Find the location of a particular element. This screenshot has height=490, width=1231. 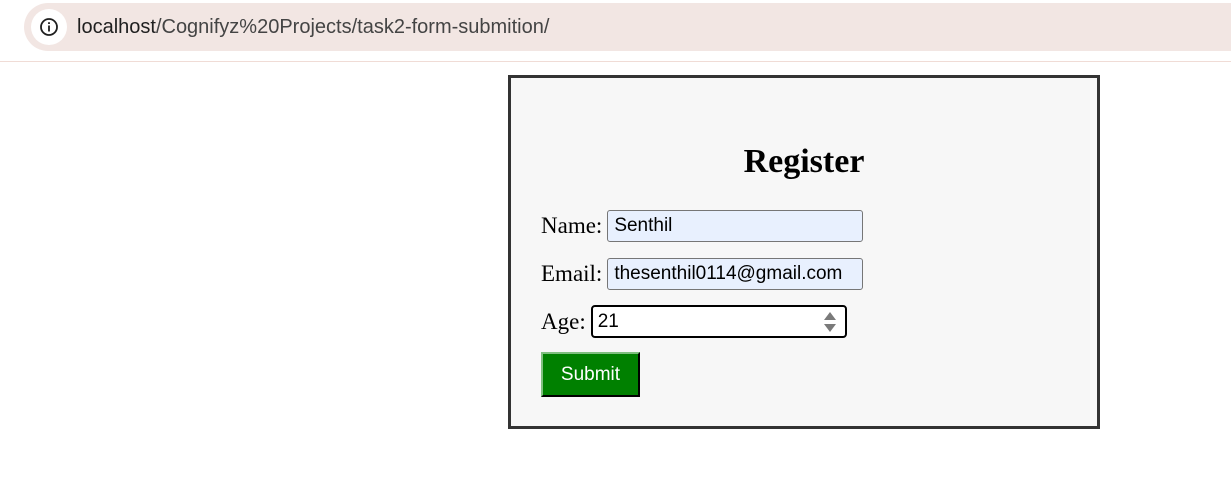

age-label: Age: is located at coordinates (563, 321).